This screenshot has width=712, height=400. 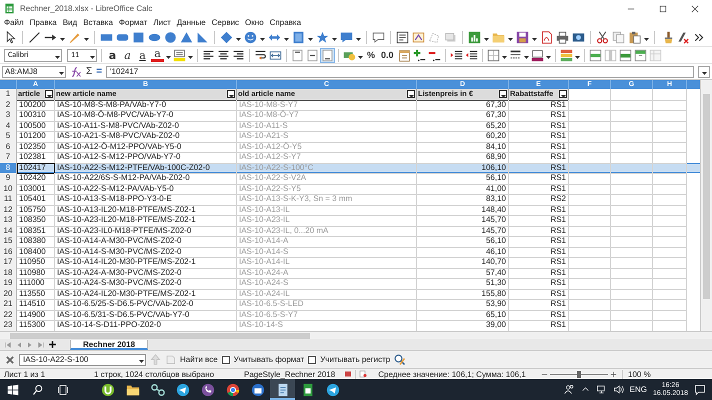 What do you see at coordinates (663, 9) in the screenshot?
I see `maximize-icon` at bounding box center [663, 9].